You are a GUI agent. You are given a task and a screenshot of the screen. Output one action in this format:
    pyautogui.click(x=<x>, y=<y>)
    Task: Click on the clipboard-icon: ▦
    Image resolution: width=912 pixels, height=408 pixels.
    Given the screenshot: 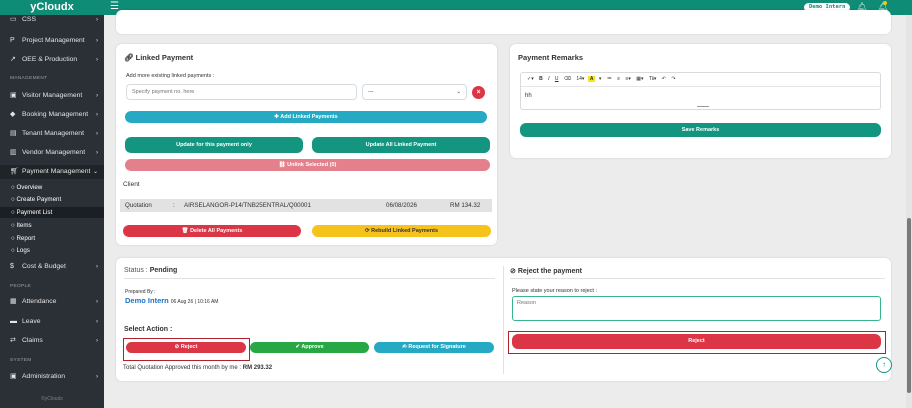 What is the action you would take?
    pyautogui.click(x=13, y=301)
    